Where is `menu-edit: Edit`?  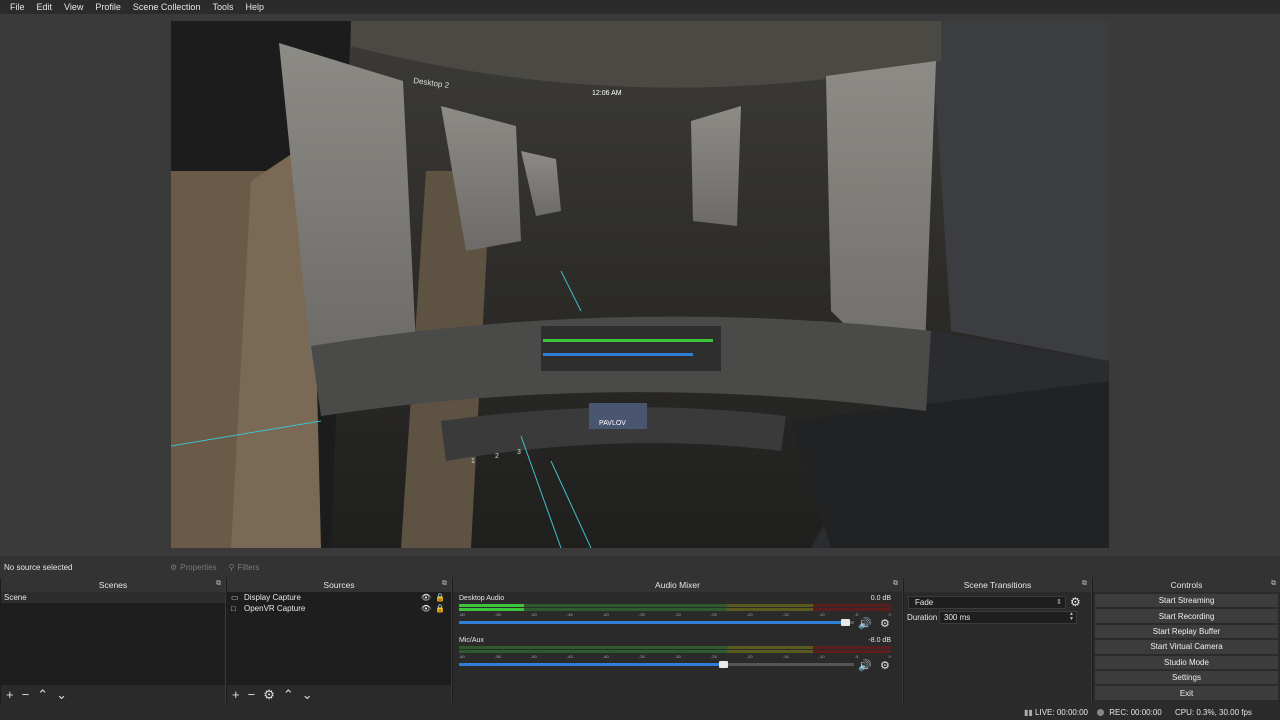 menu-edit: Edit is located at coordinates (45, 7).